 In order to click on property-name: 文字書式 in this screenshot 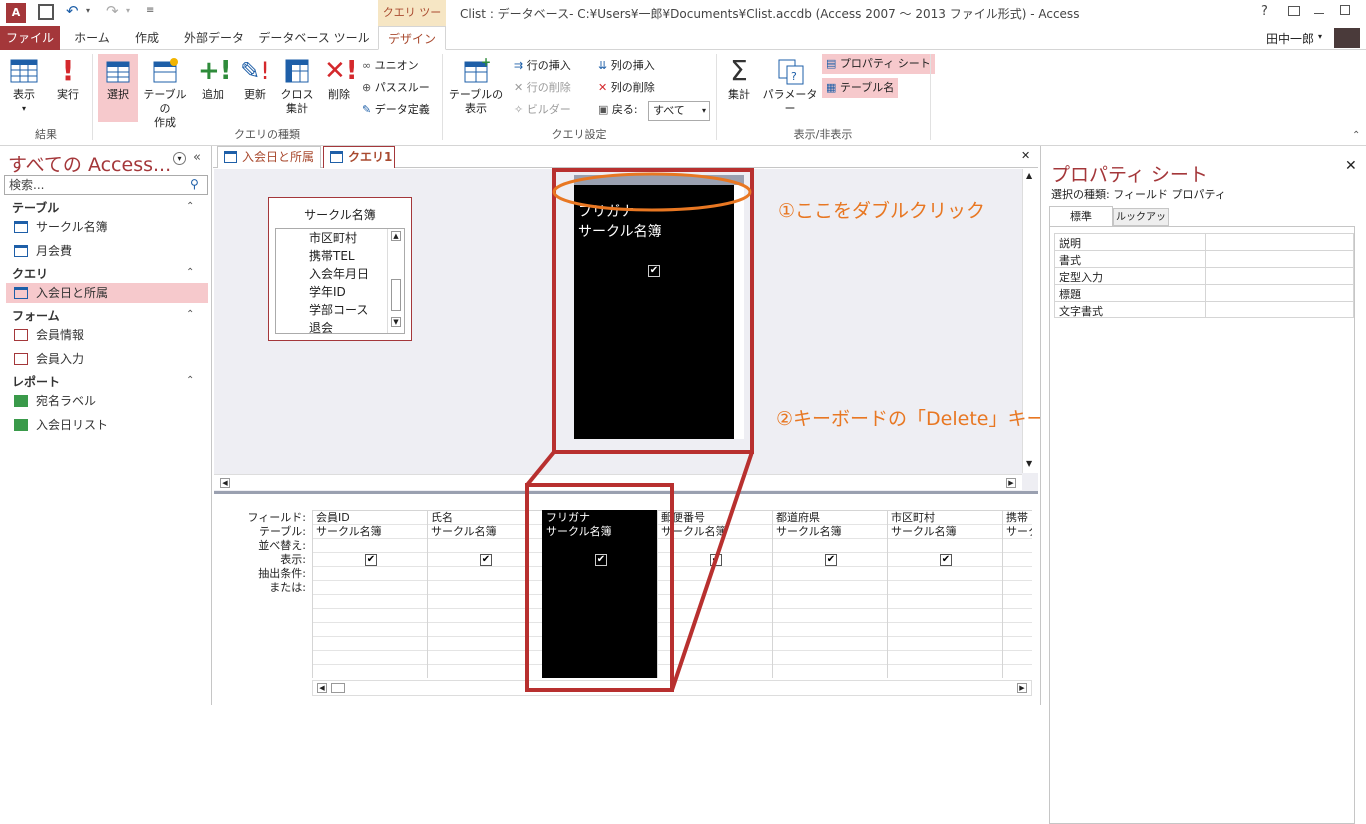, I will do `click(1081, 311)`.